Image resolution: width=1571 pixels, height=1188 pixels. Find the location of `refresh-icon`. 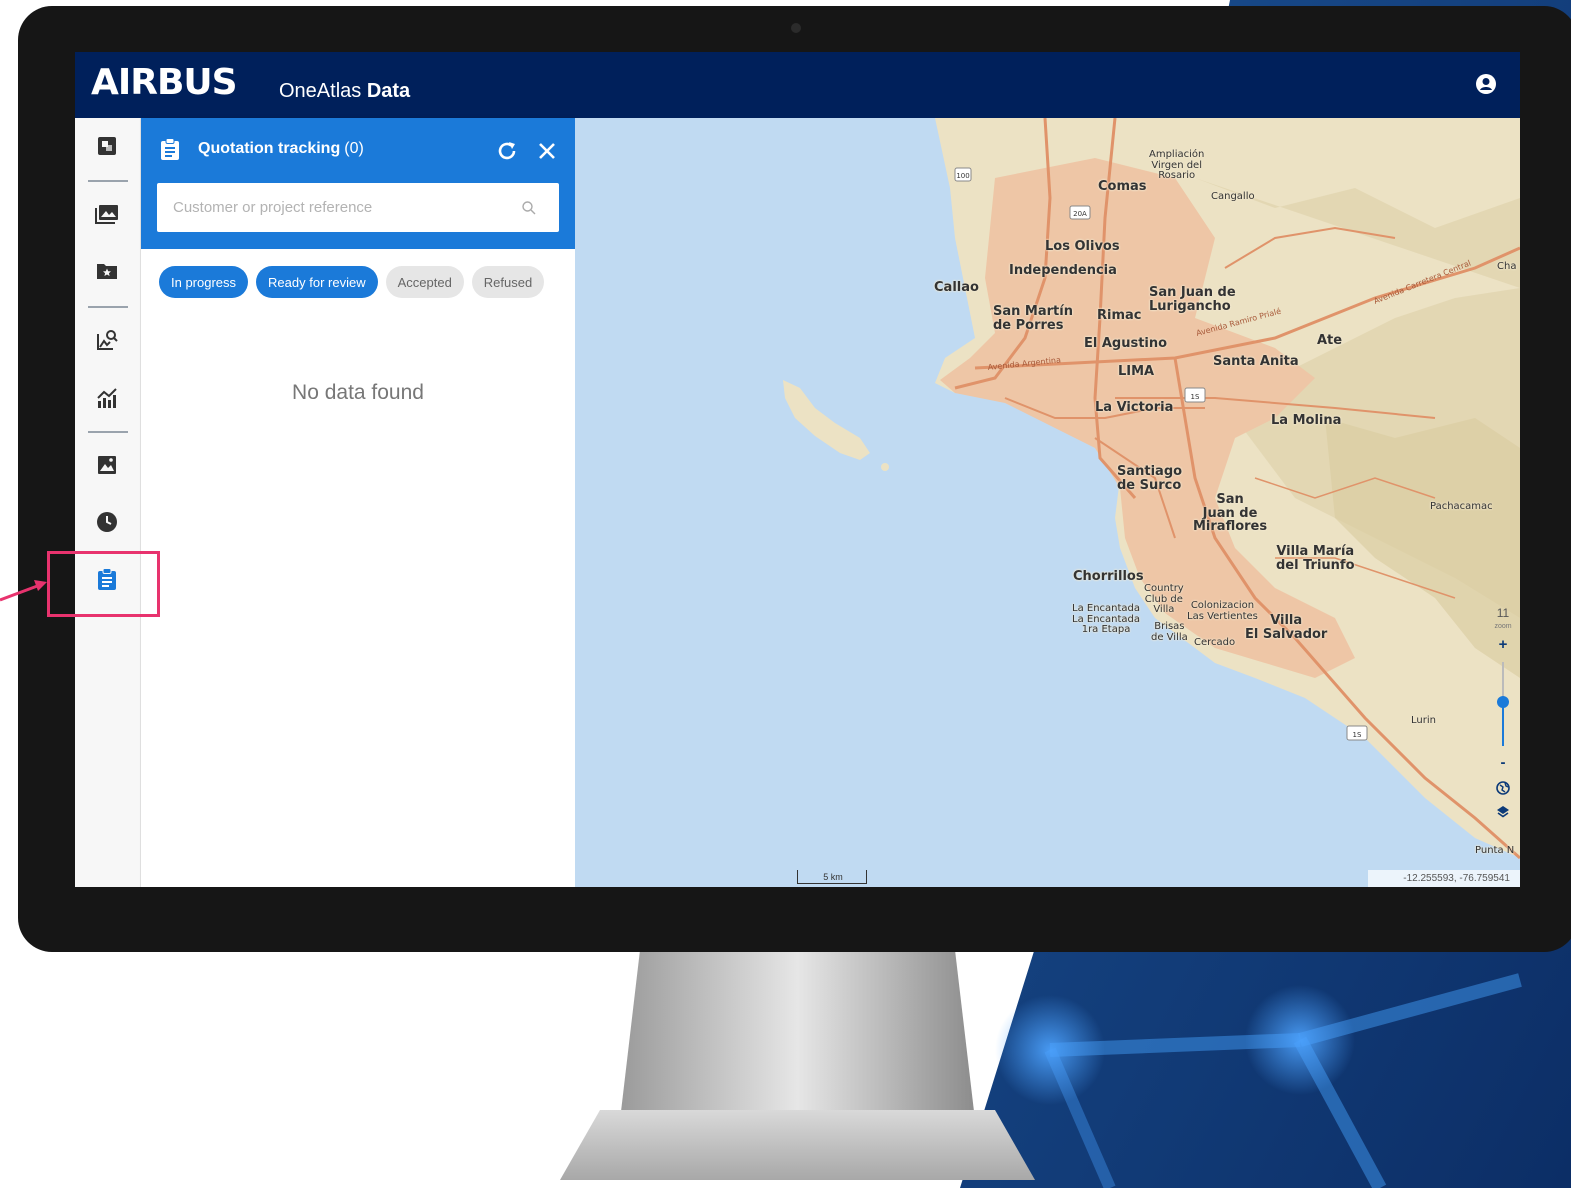

refresh-icon is located at coordinates (507, 151).